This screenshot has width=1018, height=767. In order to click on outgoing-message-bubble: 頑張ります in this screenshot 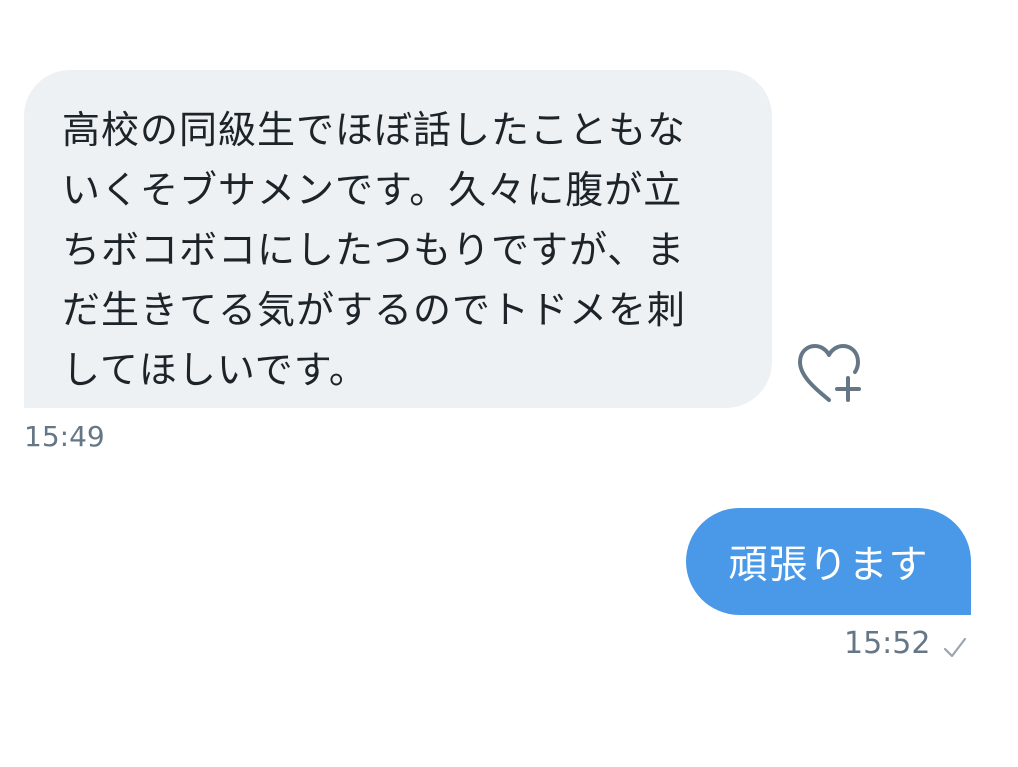, I will do `click(828, 561)`.